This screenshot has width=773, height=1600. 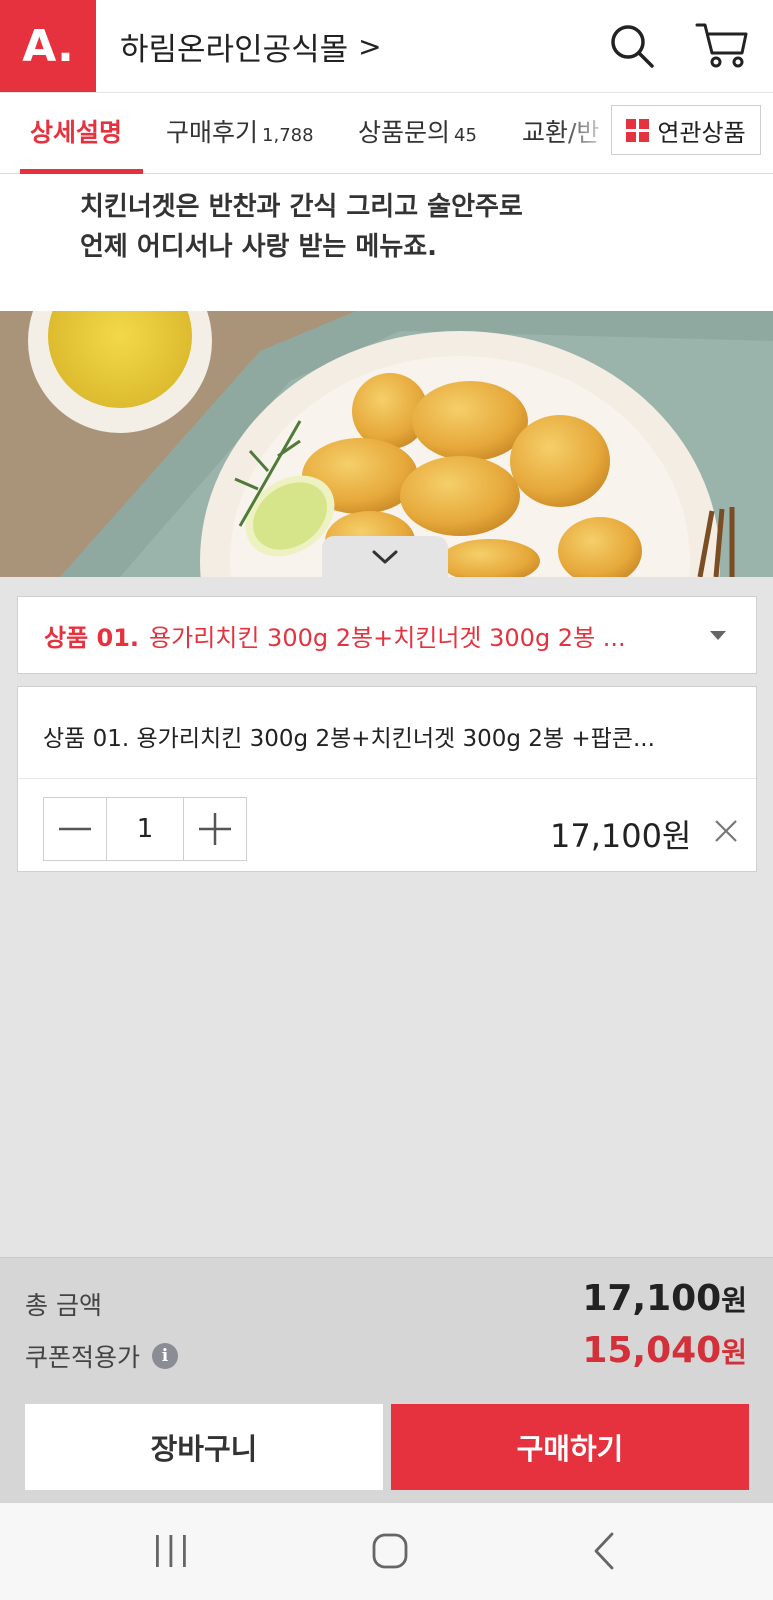 I want to click on grid-icon, so click(x=638, y=130).